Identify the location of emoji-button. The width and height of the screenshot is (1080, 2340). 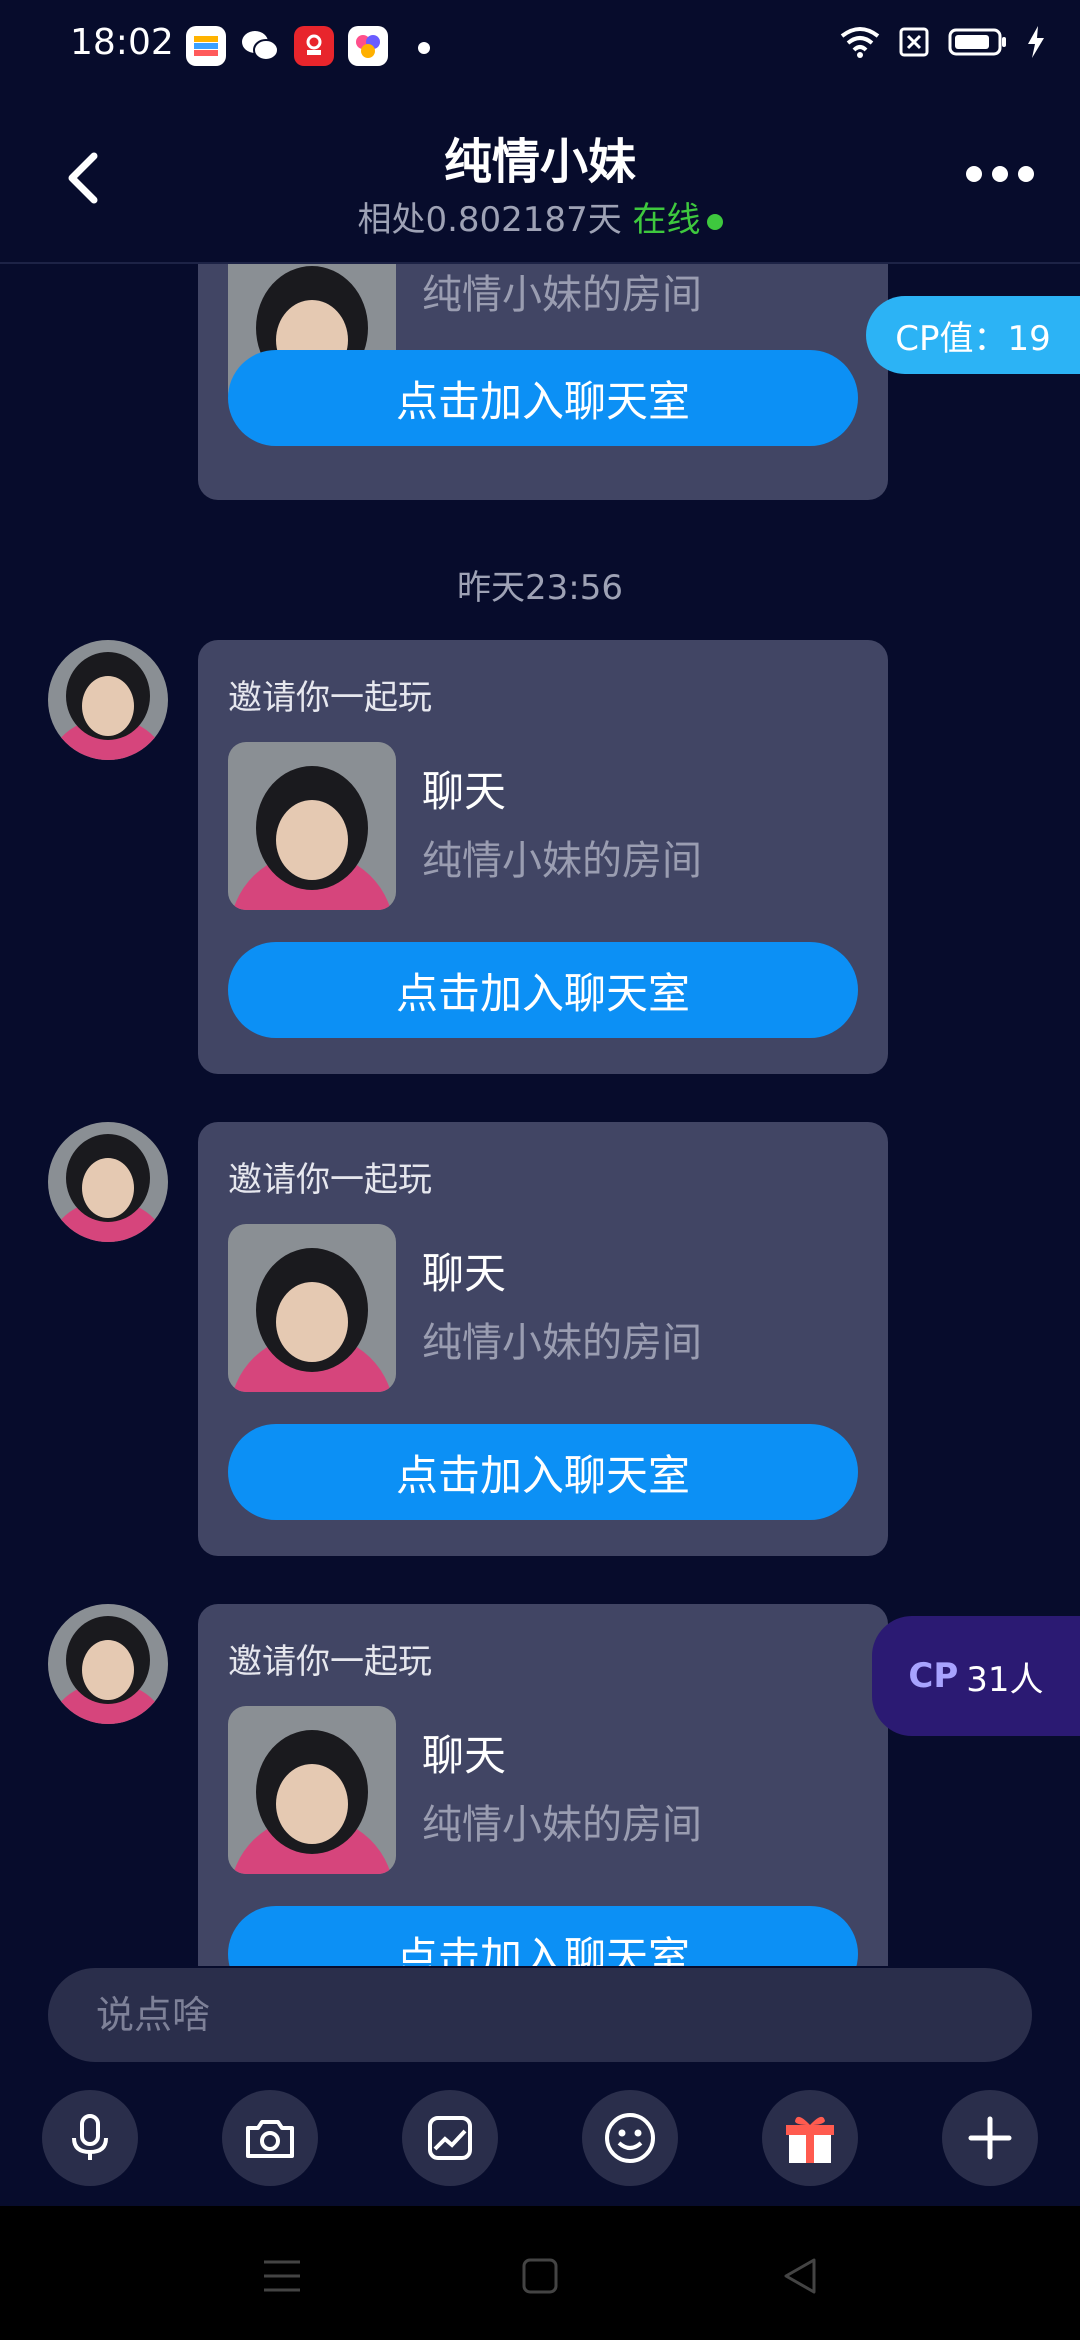
(630, 2138).